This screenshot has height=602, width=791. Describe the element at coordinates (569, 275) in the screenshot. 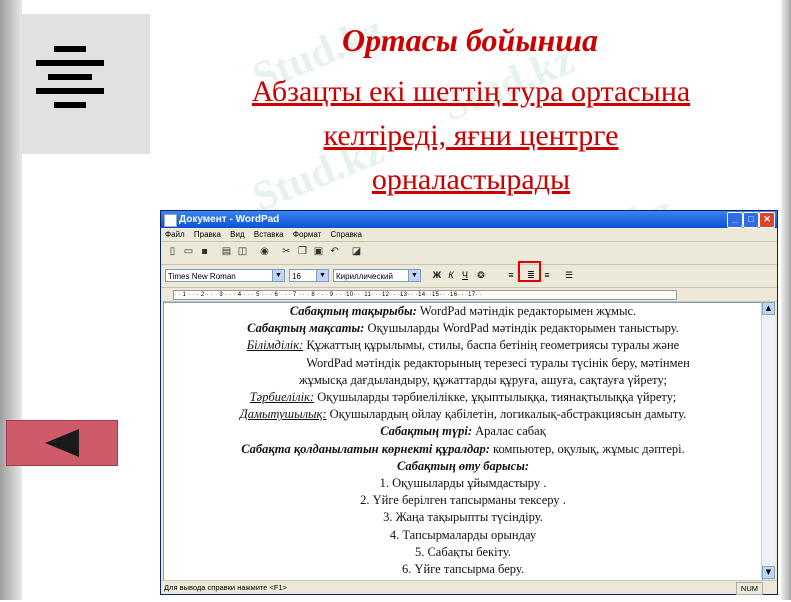

I see `bullets-icon: ☰` at that location.